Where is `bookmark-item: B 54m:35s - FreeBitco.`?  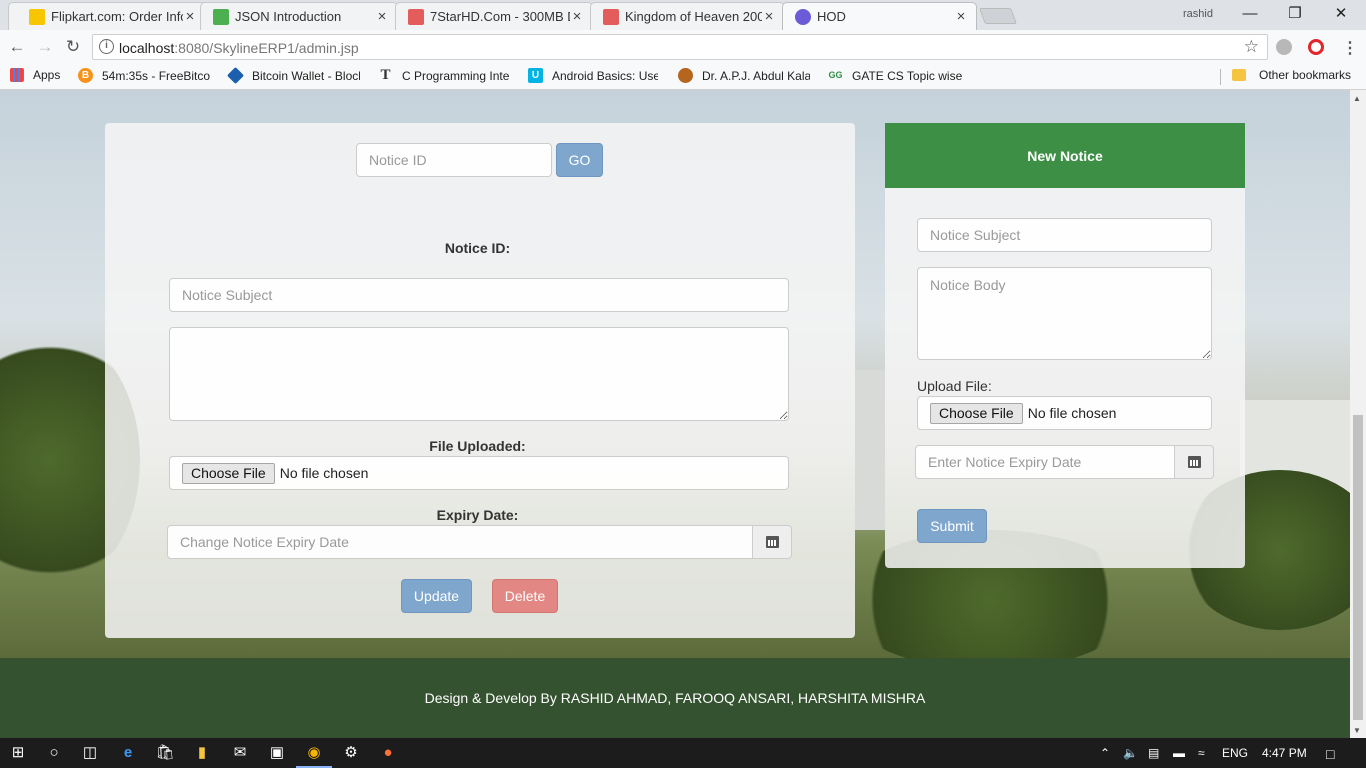
bookmark-item: B 54m:35s - FreeBitco. is located at coordinates (144, 75).